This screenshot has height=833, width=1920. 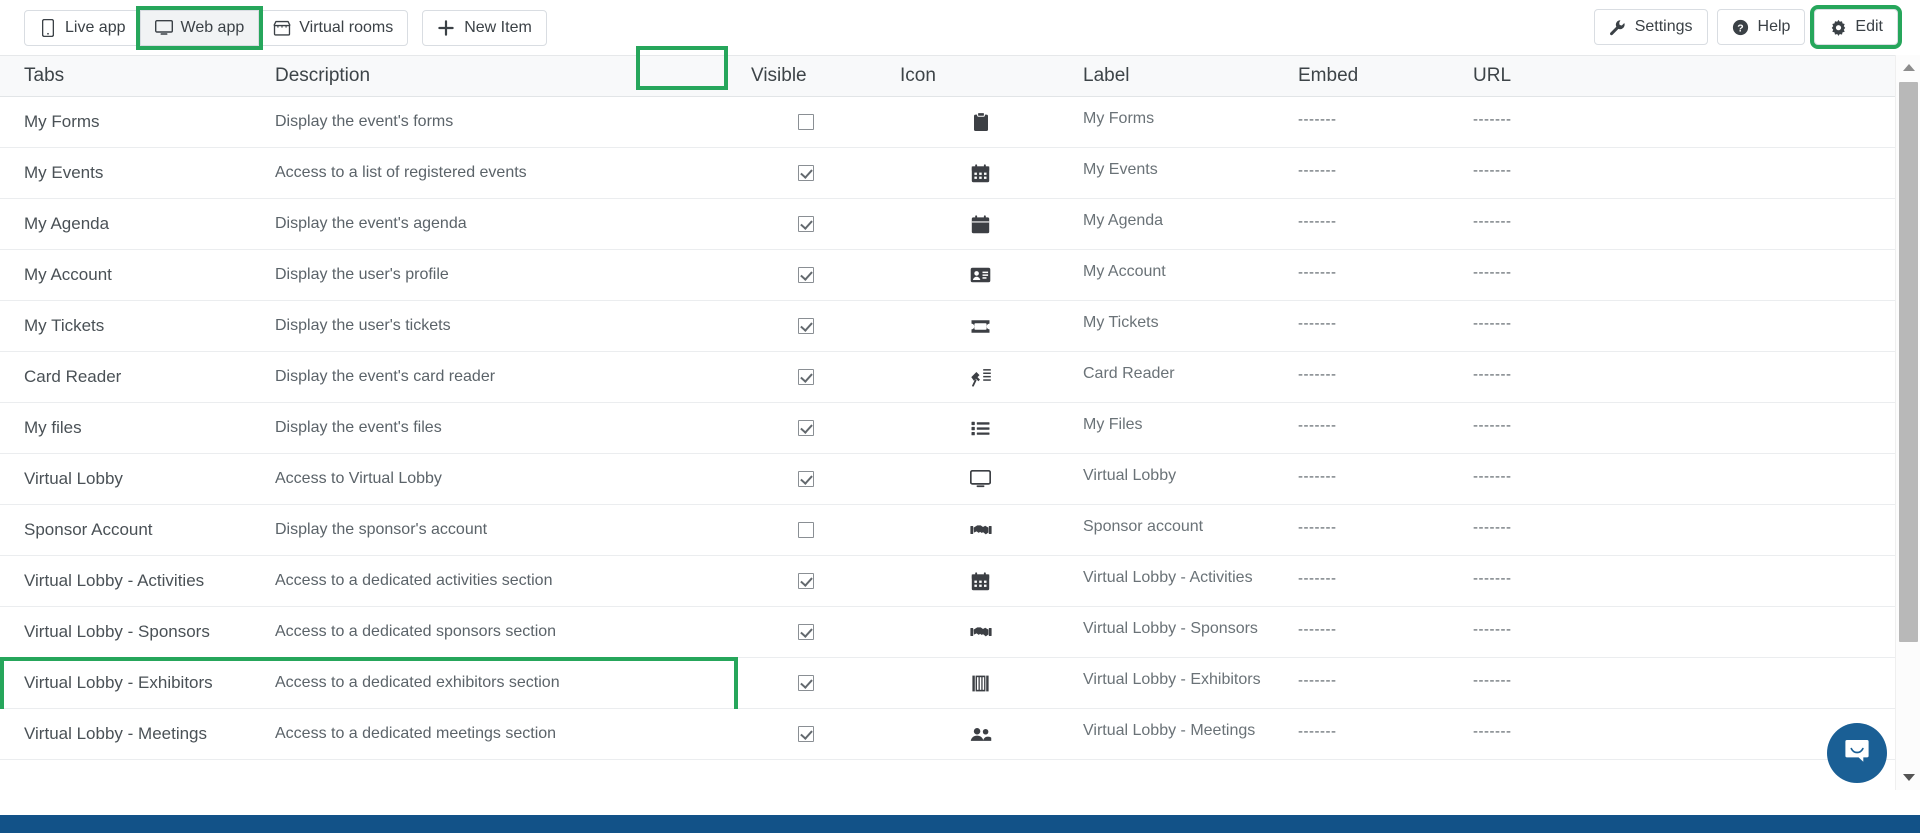 What do you see at coordinates (981, 581) in the screenshot?
I see `calendar-icon` at bounding box center [981, 581].